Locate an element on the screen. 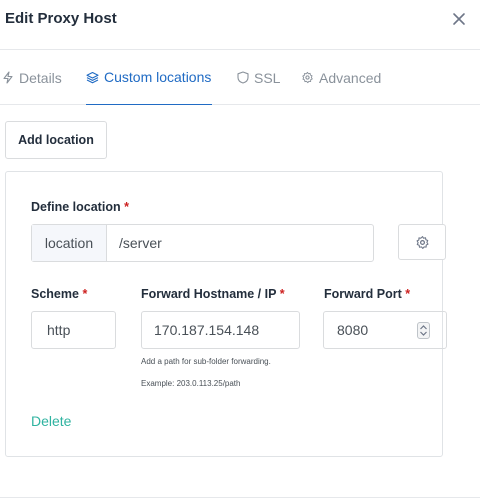 Image resolution: width=480 pixels, height=503 pixels. scheme-label-text: Scheme is located at coordinates (55, 294).